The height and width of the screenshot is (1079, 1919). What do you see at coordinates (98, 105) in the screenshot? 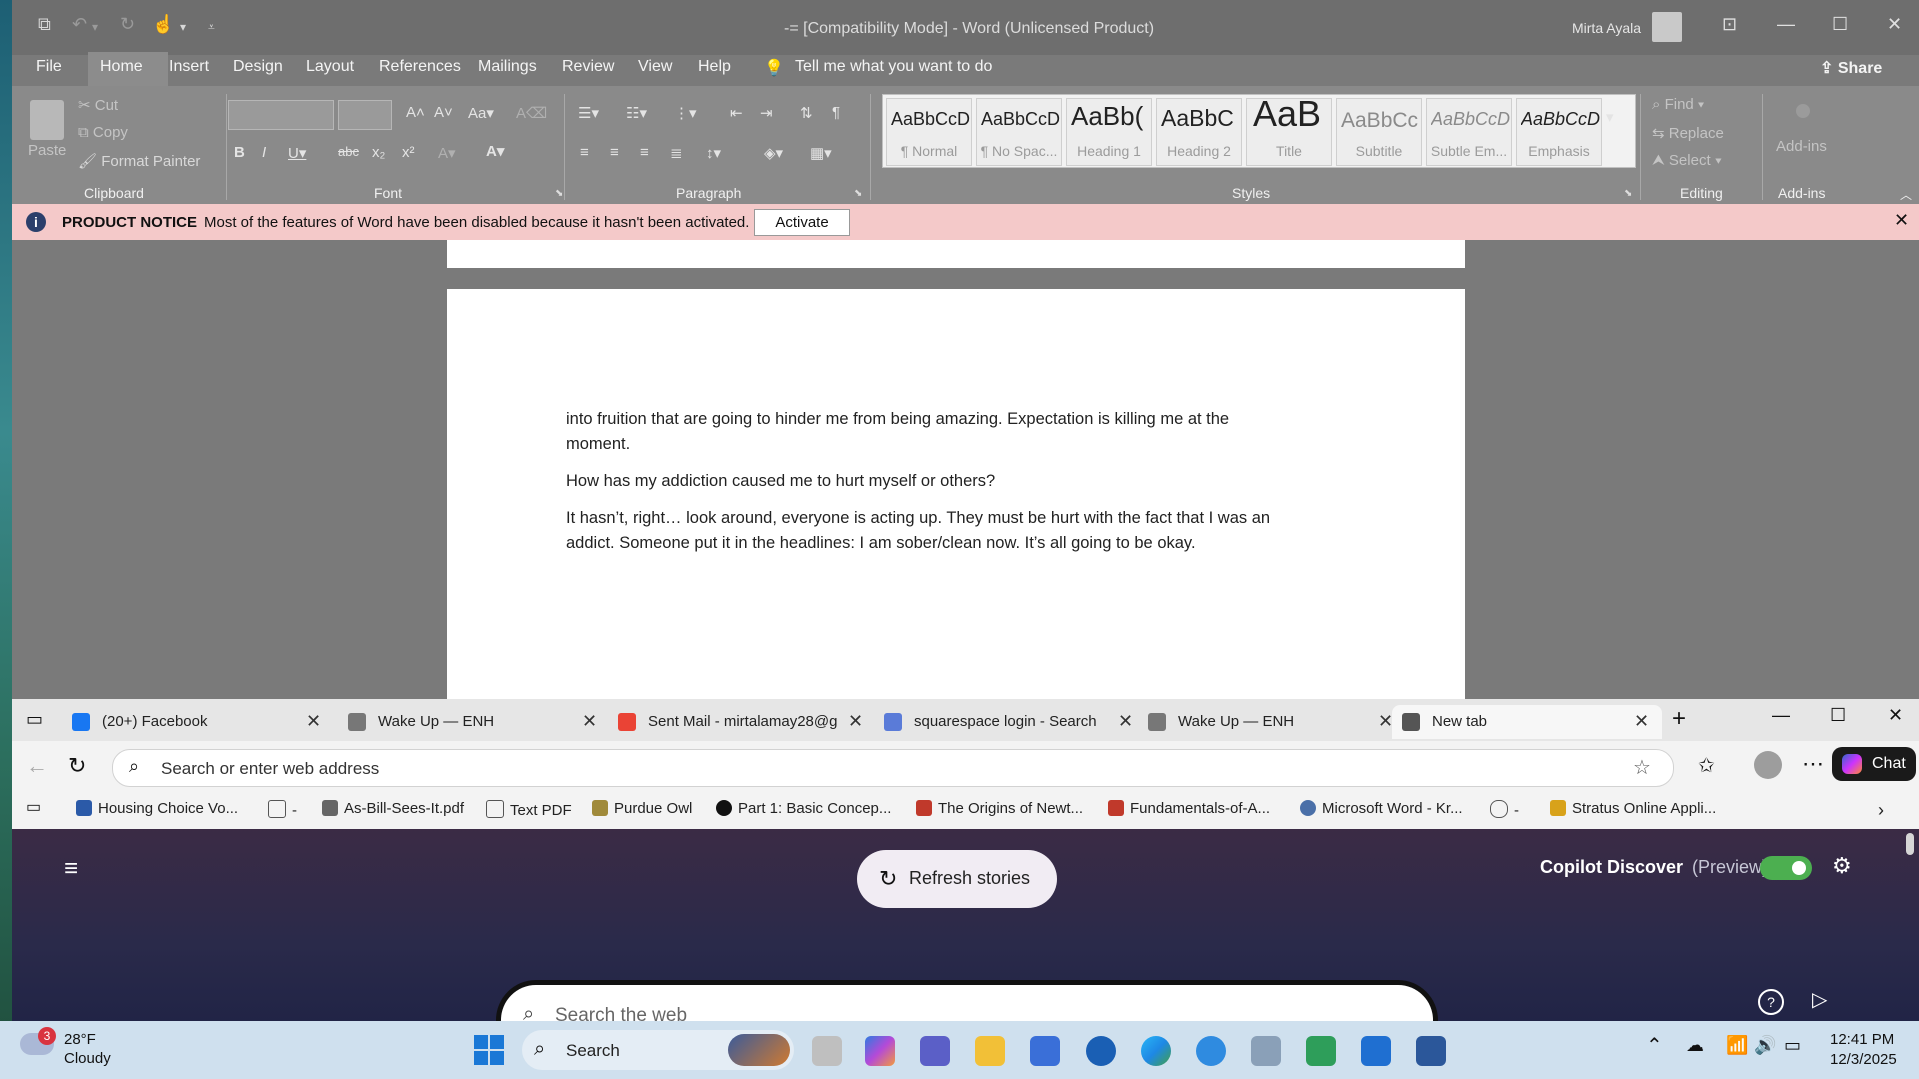
I see `cut-button: ✂ Cut` at bounding box center [98, 105].